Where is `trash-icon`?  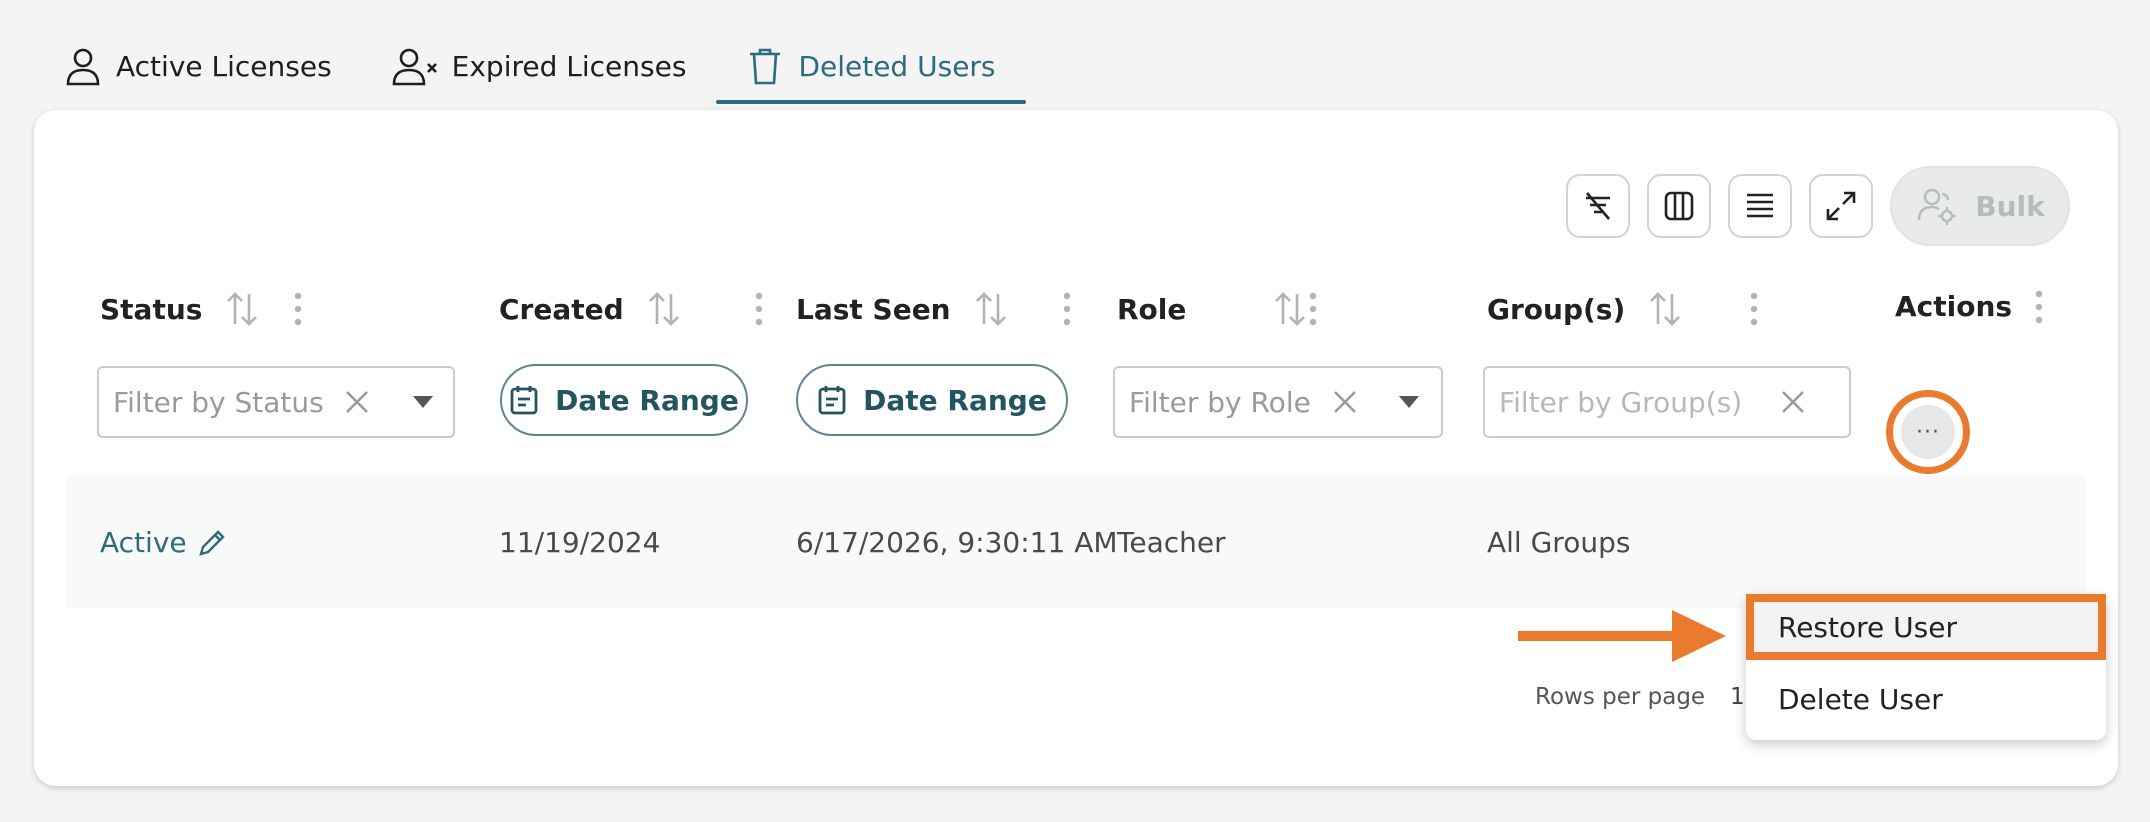
trash-icon is located at coordinates (765, 66).